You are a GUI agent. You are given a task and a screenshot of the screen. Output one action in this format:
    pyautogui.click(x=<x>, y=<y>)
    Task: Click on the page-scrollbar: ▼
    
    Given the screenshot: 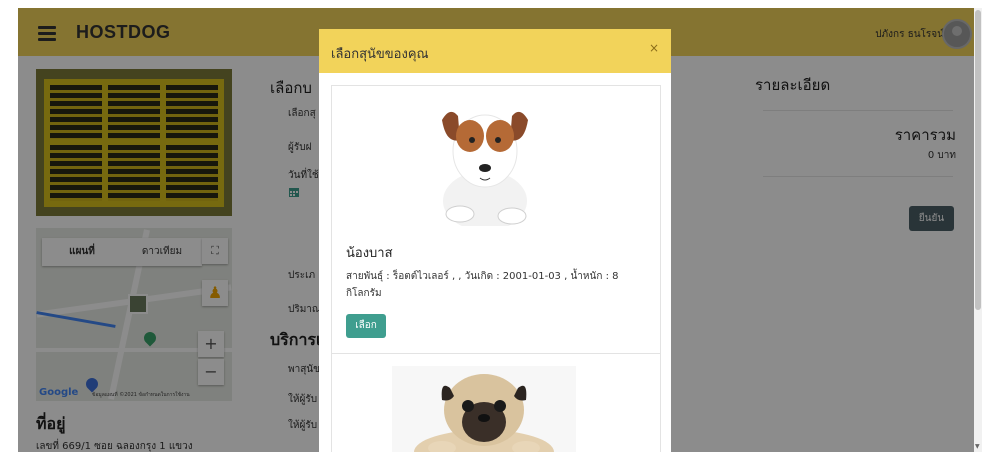 What is the action you would take?
    pyautogui.click(x=978, y=230)
    